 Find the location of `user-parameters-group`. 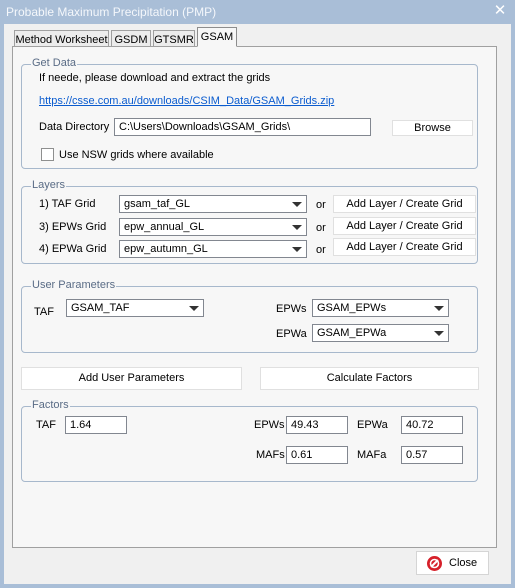

user-parameters-group is located at coordinates (249, 319).